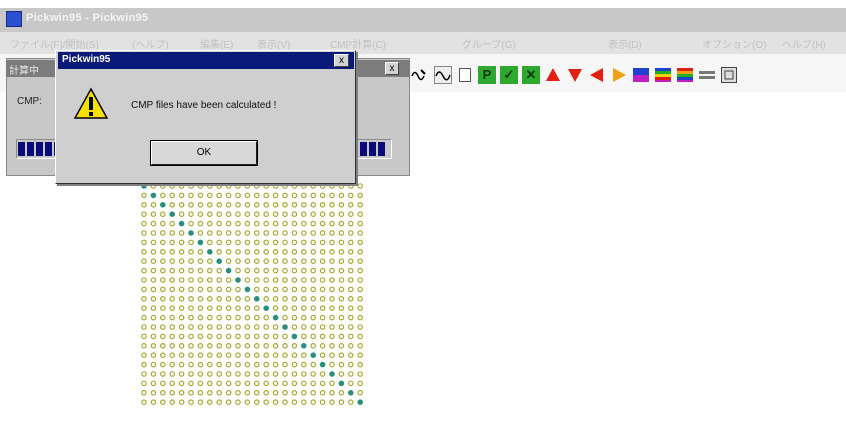  What do you see at coordinates (619, 75) in the screenshot?
I see `triangle-right-icon` at bounding box center [619, 75].